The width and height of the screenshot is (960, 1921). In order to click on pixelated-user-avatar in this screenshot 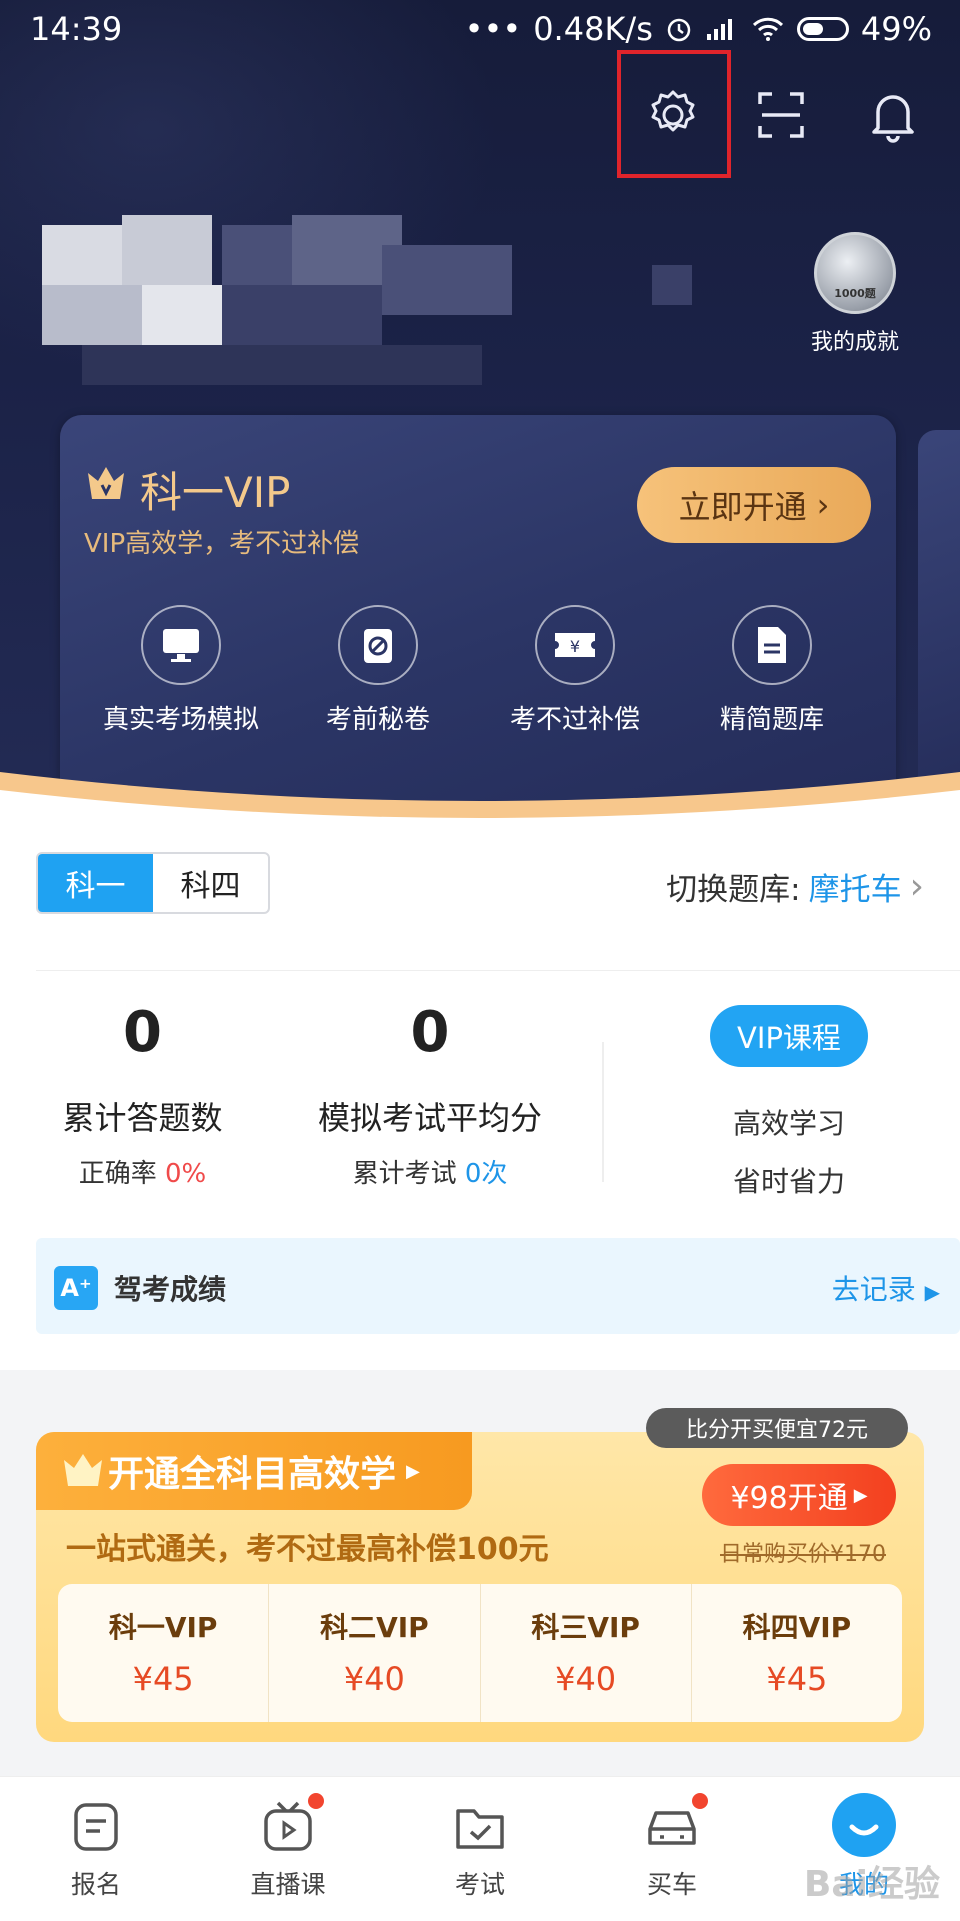, I will do `click(367, 307)`.